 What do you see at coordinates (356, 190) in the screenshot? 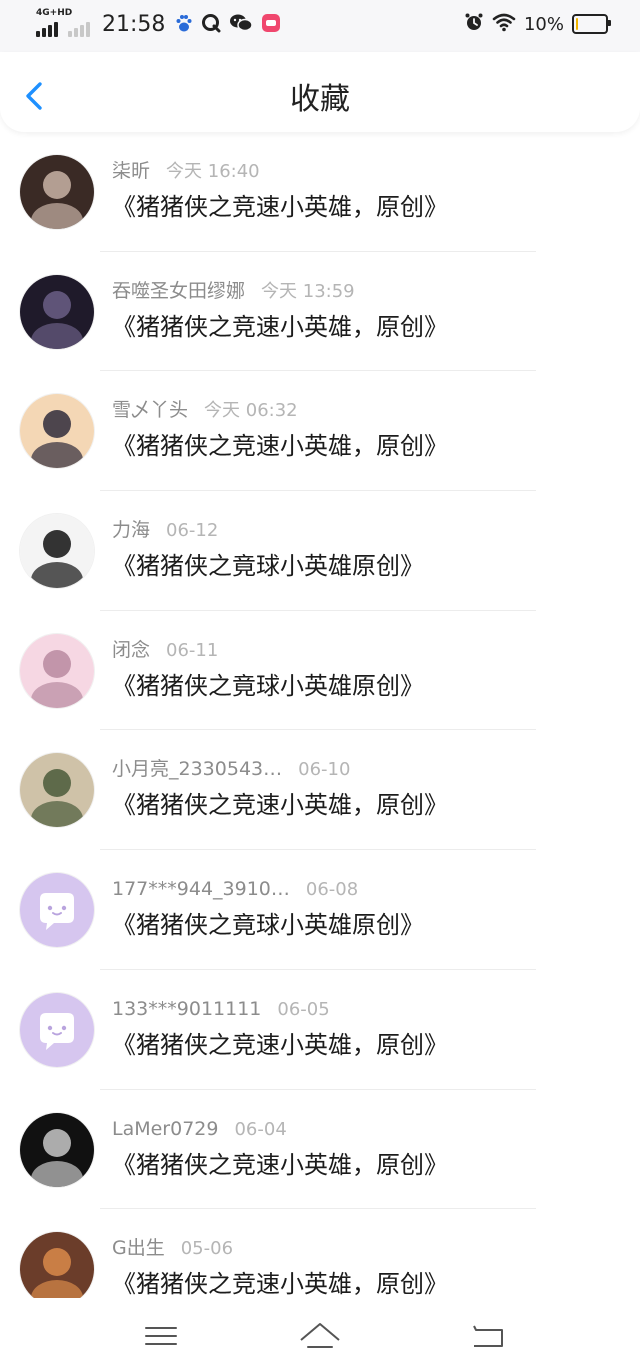
I see `favorite-text: 柒昕 今天 16:40 《猪猪侠之竞速小英雄，原创》` at bounding box center [356, 190].